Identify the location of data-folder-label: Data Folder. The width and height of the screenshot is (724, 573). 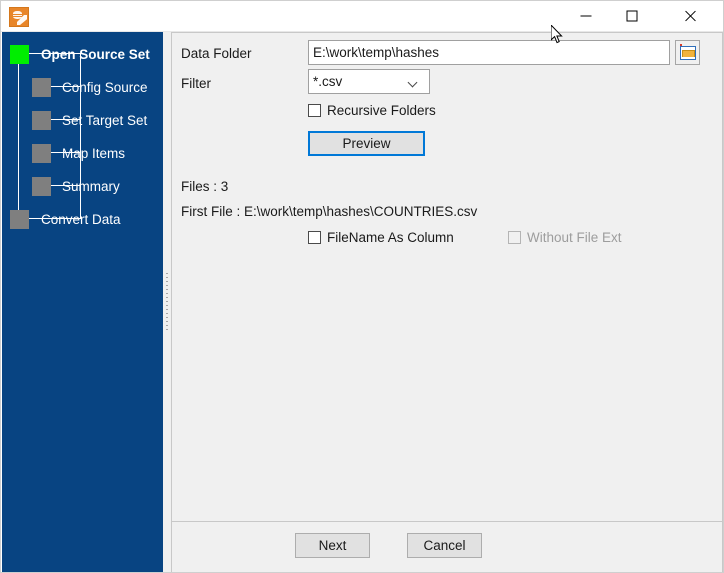
(216, 53).